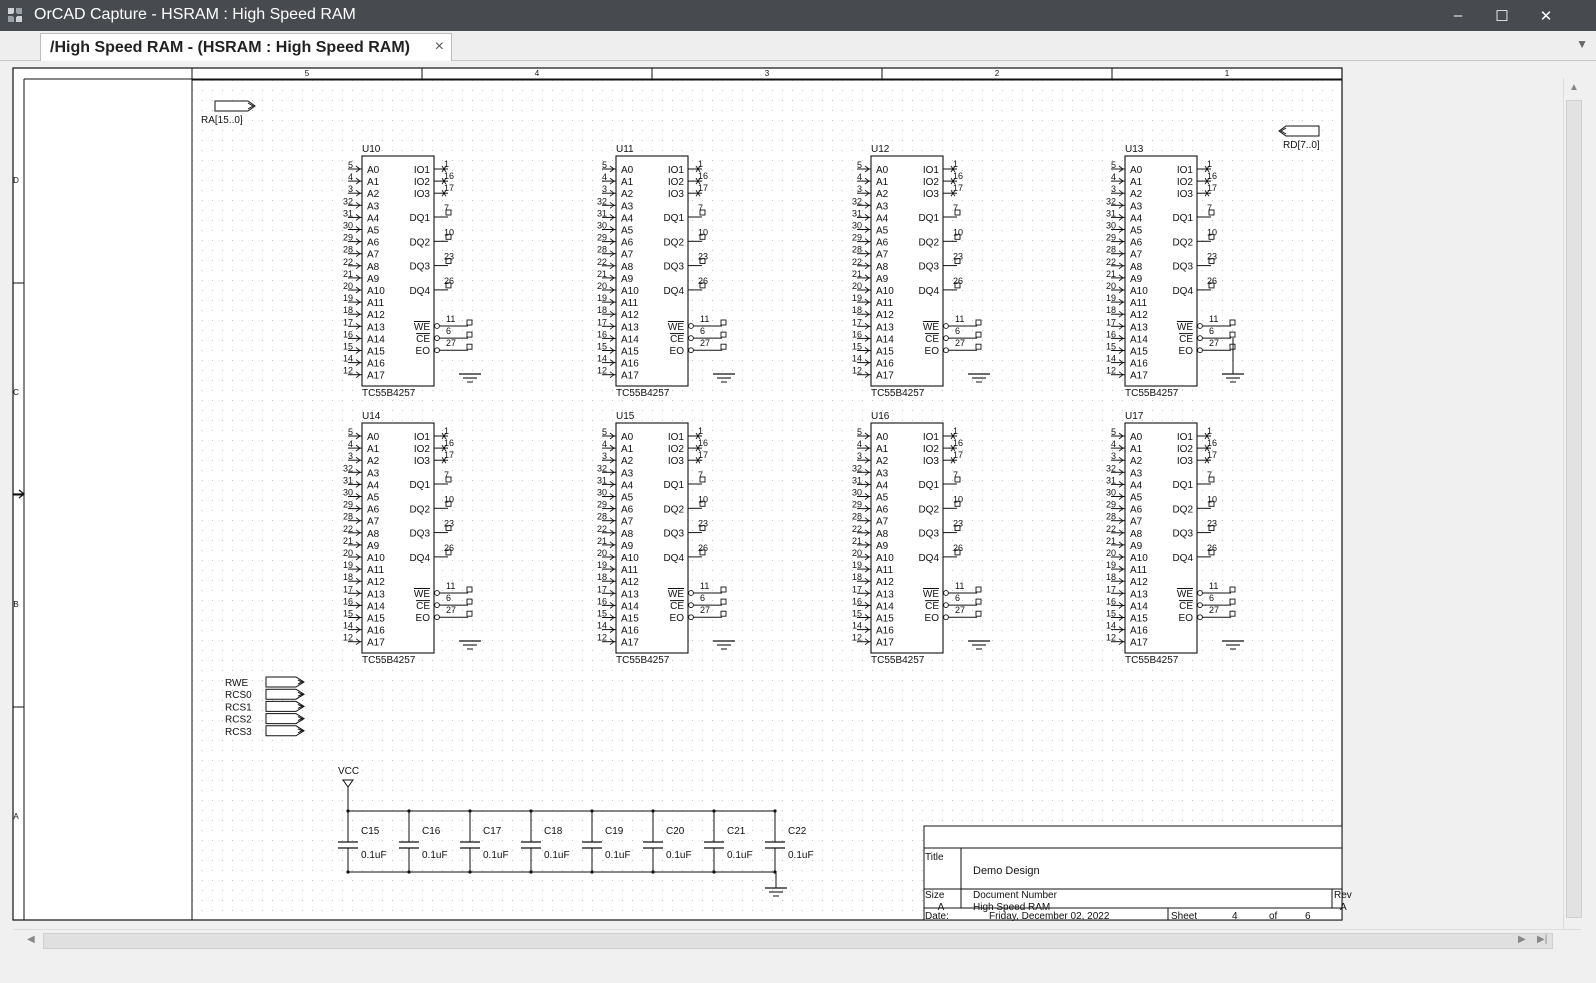 The width and height of the screenshot is (1596, 983). What do you see at coordinates (31, 939) in the screenshot?
I see `scroll-left-icon: ◀` at bounding box center [31, 939].